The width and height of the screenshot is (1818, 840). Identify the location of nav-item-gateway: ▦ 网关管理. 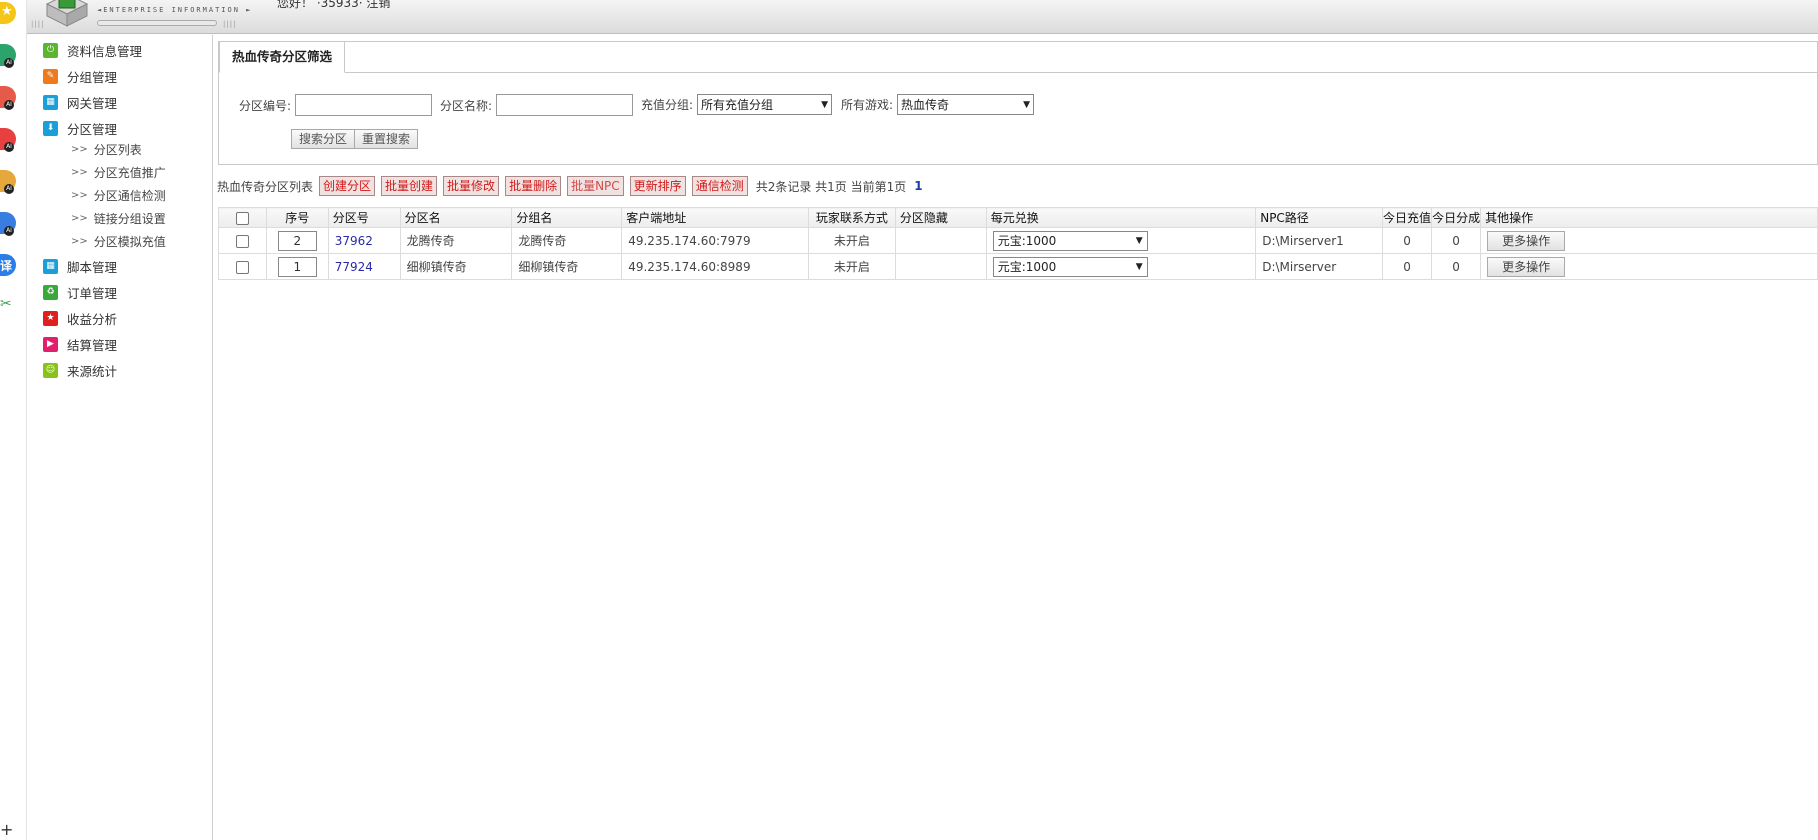
(80, 102).